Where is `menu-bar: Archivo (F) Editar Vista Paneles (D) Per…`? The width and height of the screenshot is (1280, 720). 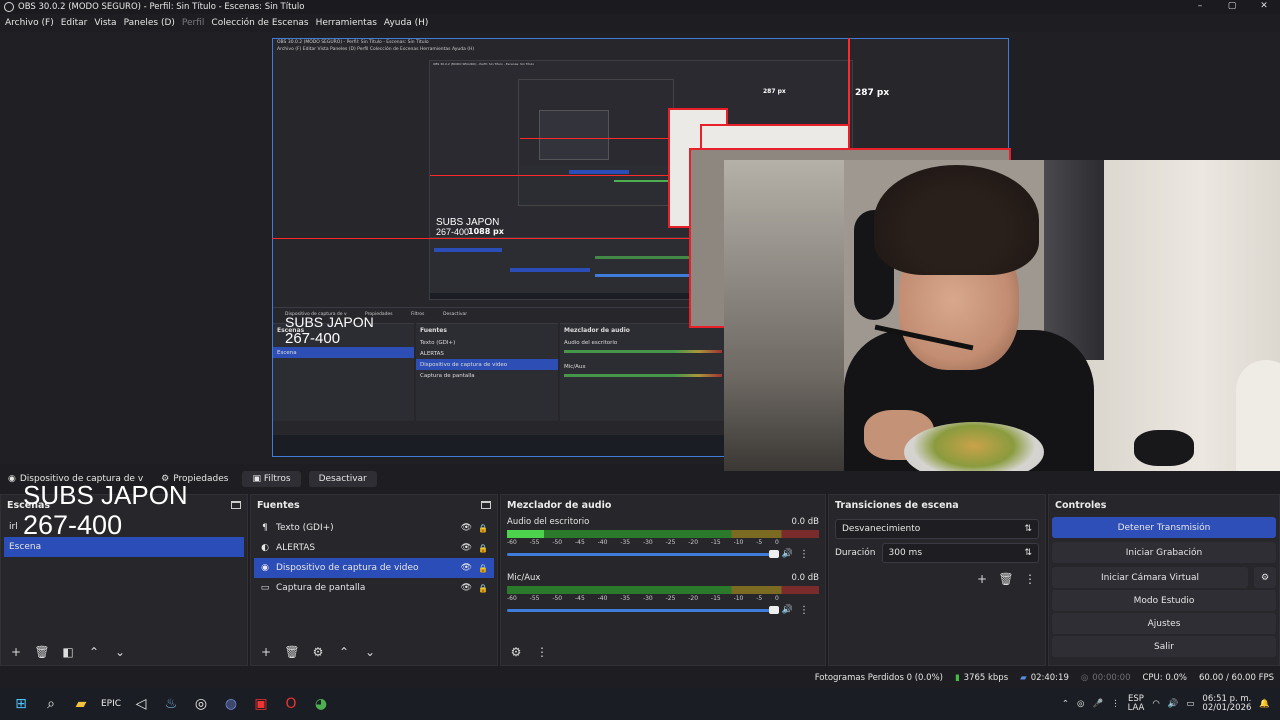 menu-bar: Archivo (F) Editar Vista Paneles (D) Per… is located at coordinates (640, 23).